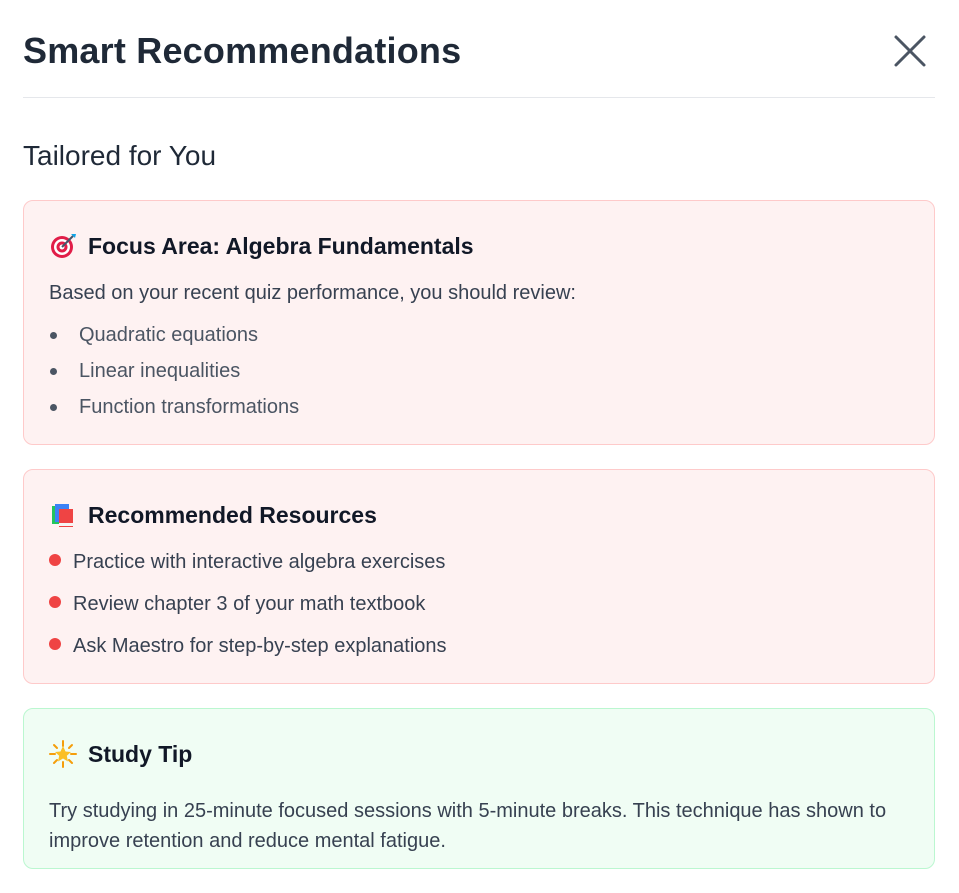 This screenshot has width=959, height=893. Describe the element at coordinates (169, 335) in the screenshot. I see `list-item-text: Quadratic equations` at that location.